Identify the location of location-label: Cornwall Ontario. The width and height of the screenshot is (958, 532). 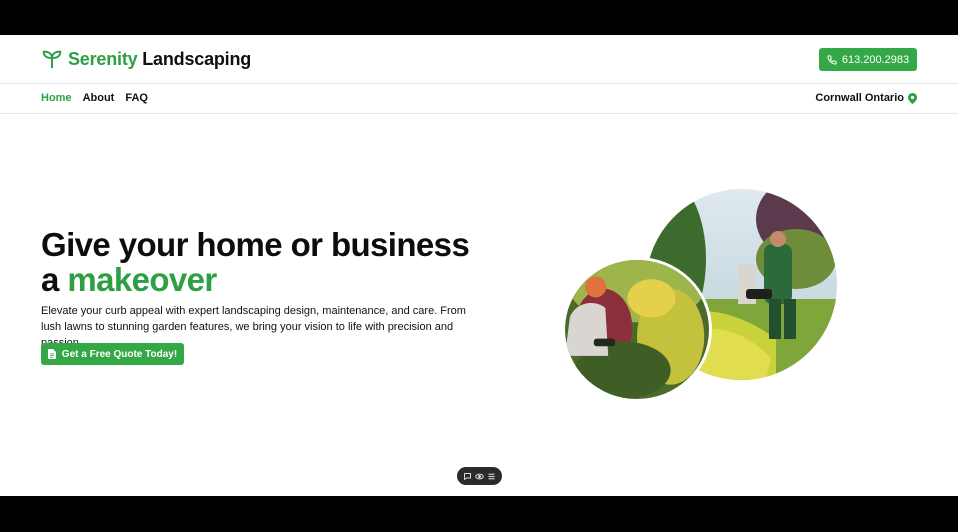
(859, 98).